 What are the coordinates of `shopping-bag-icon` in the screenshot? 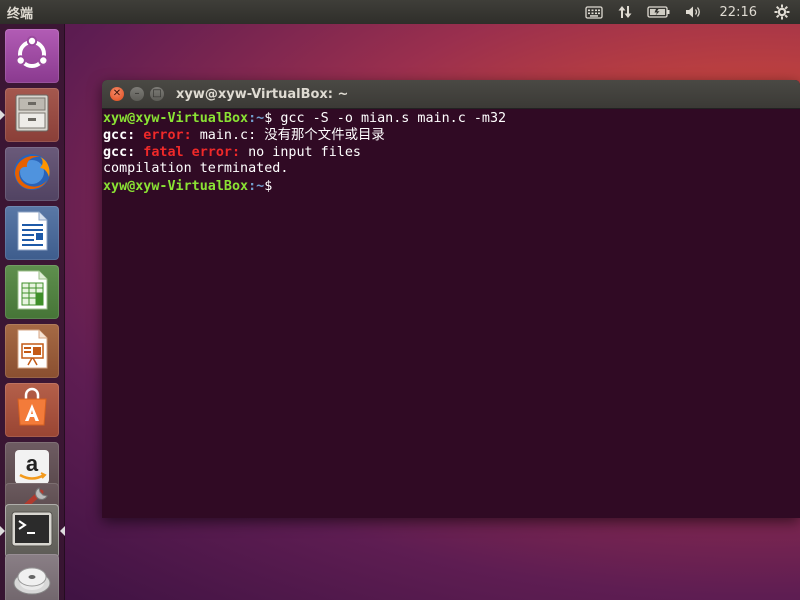 It's located at (32, 410).